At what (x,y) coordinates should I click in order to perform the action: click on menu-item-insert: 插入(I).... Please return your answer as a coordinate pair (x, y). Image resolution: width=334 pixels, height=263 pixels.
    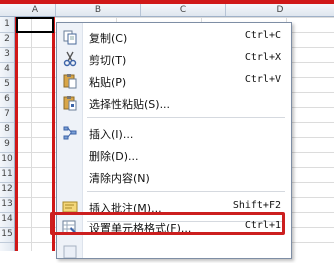
    Looking at the image, I should click on (174, 133).